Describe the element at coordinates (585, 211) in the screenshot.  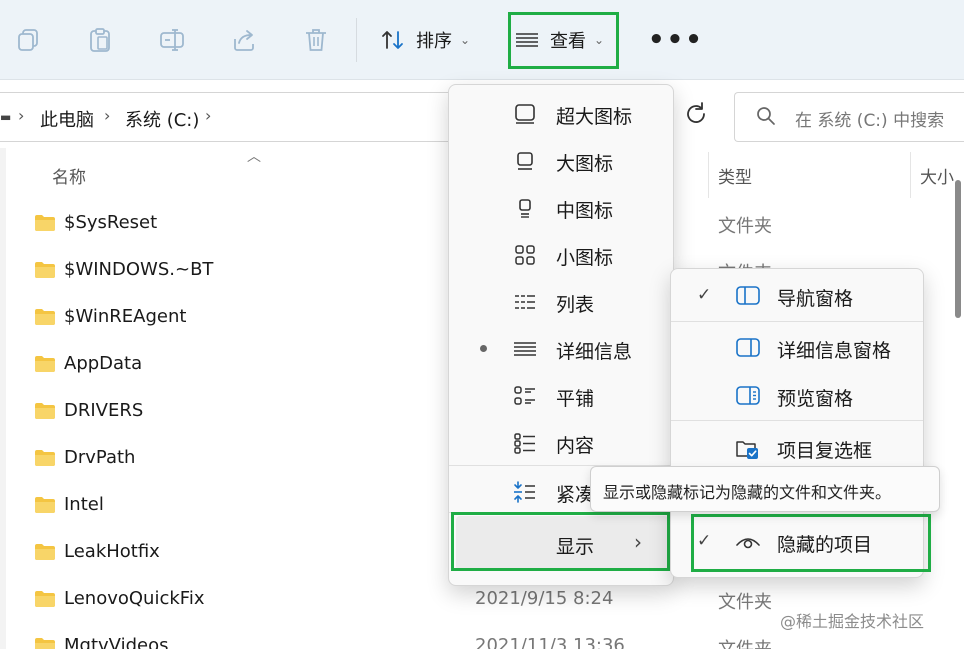
I see `view-menu-item-label: 中图标` at that location.